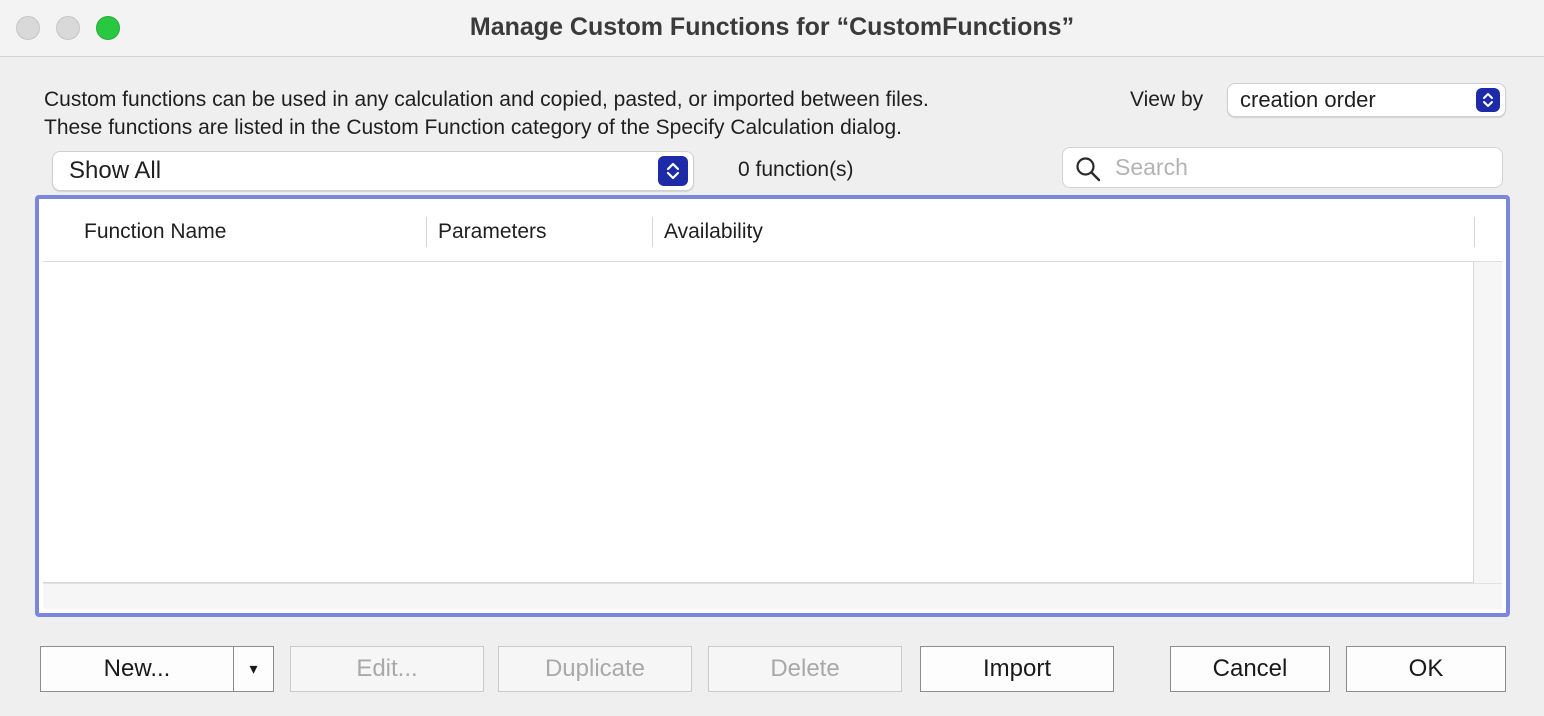 This screenshot has height=716, width=1544. Describe the element at coordinates (1300, 167) in the screenshot. I see `search-input` at that location.